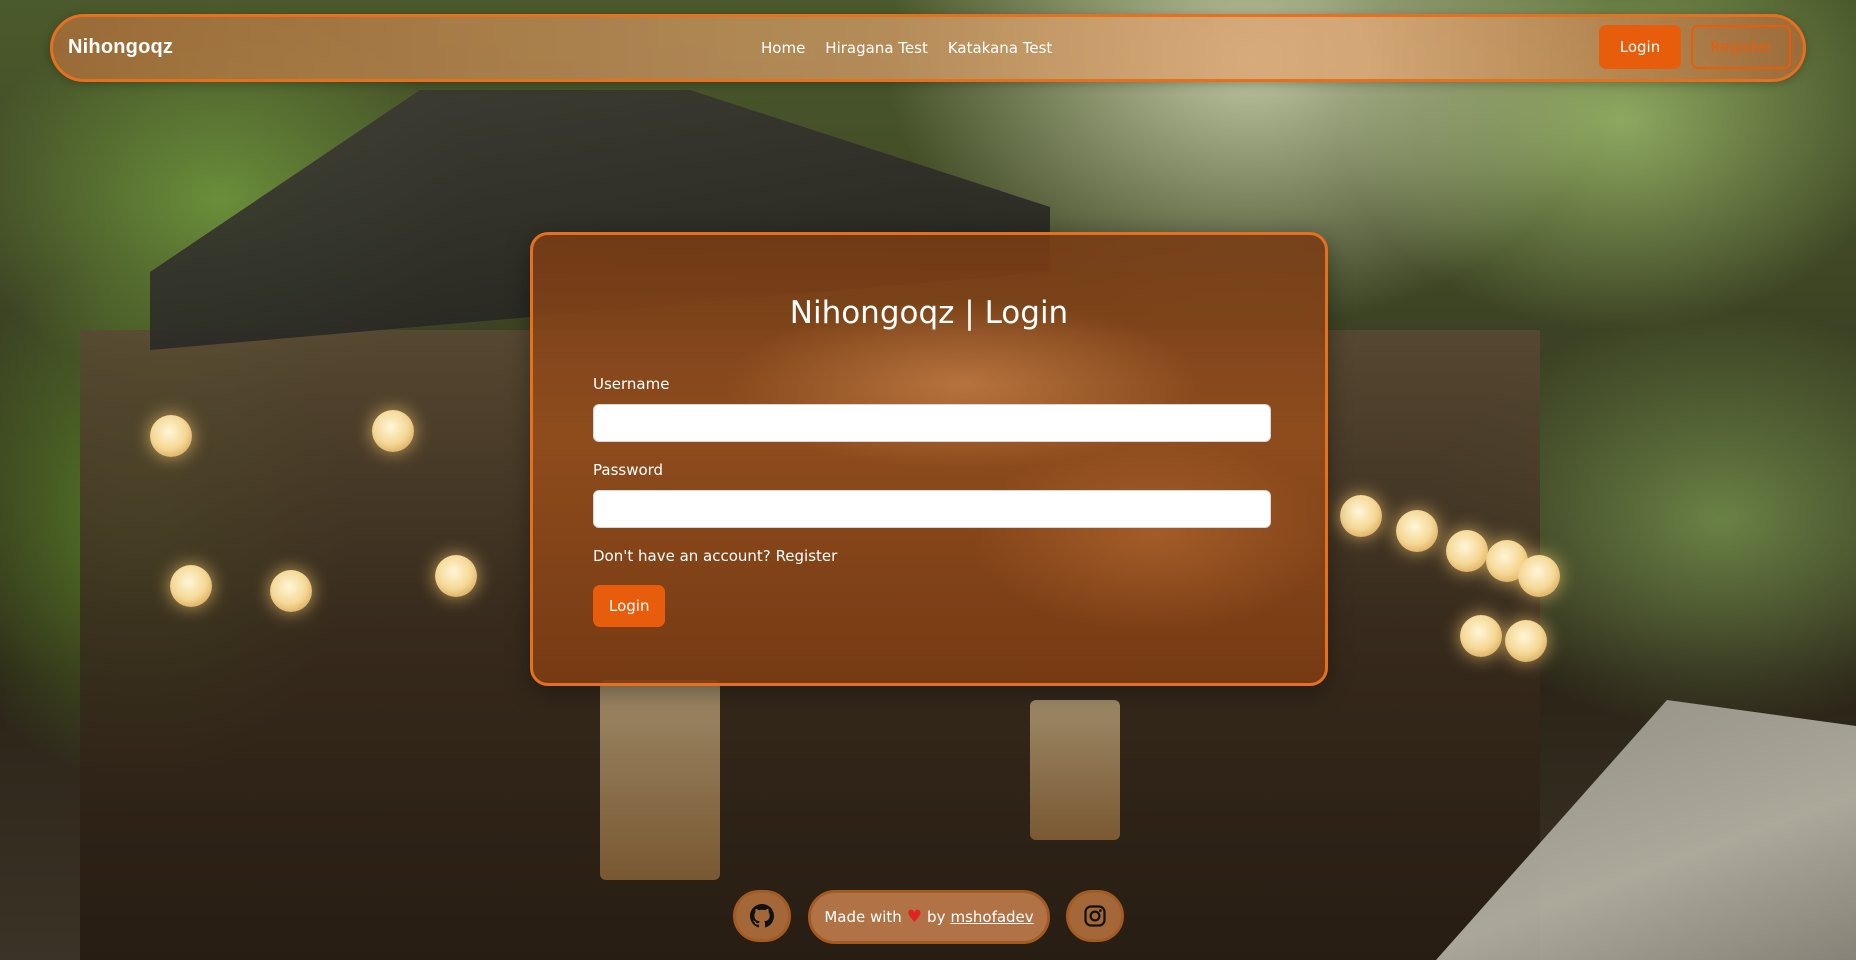 The image size is (1856, 960). Describe the element at coordinates (783, 48) in the screenshot. I see `nav-link-home: Home` at that location.